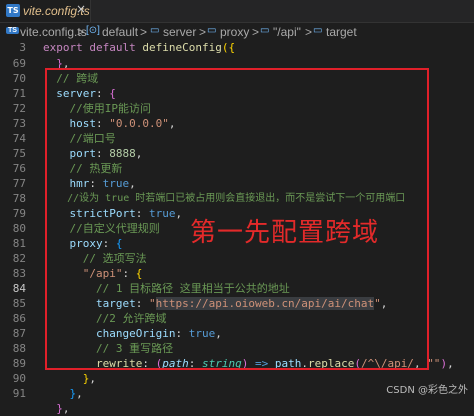 This screenshot has height=416, width=474. I want to click on line-number: 80, so click(19, 228).